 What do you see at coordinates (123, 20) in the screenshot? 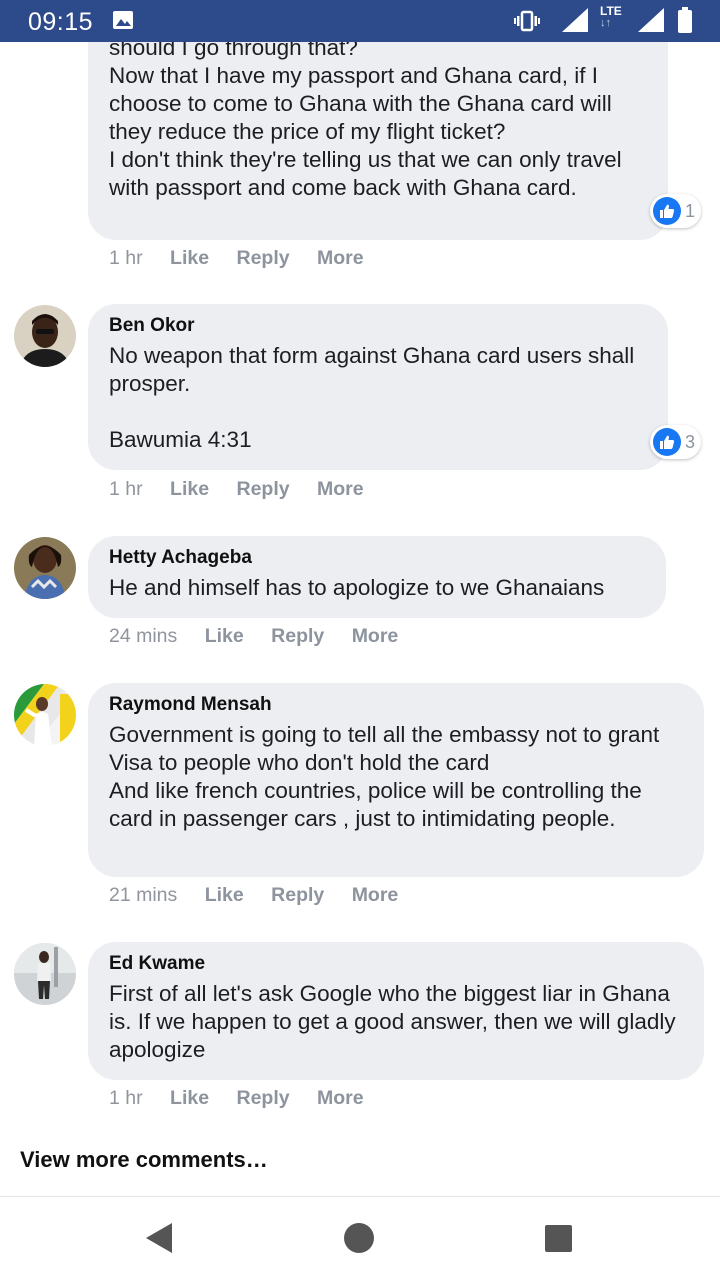
I see `image-icon` at bounding box center [123, 20].